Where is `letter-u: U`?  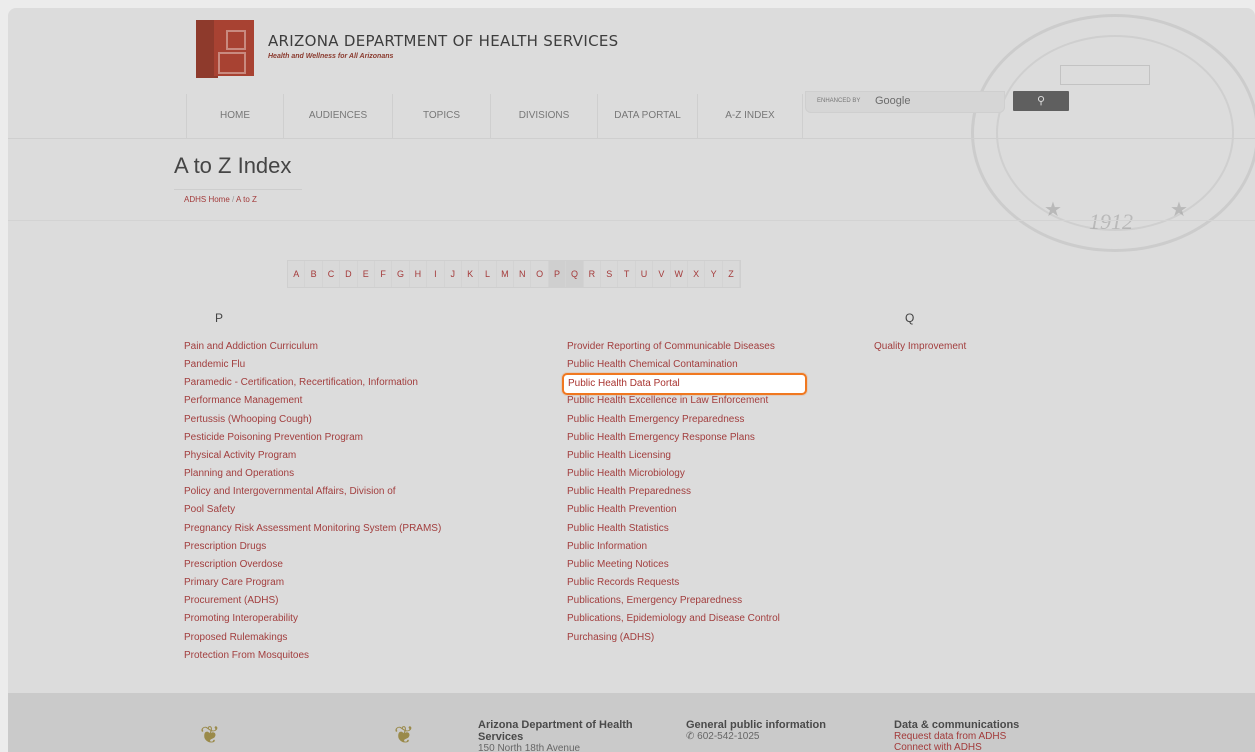
letter-u: U is located at coordinates (645, 274).